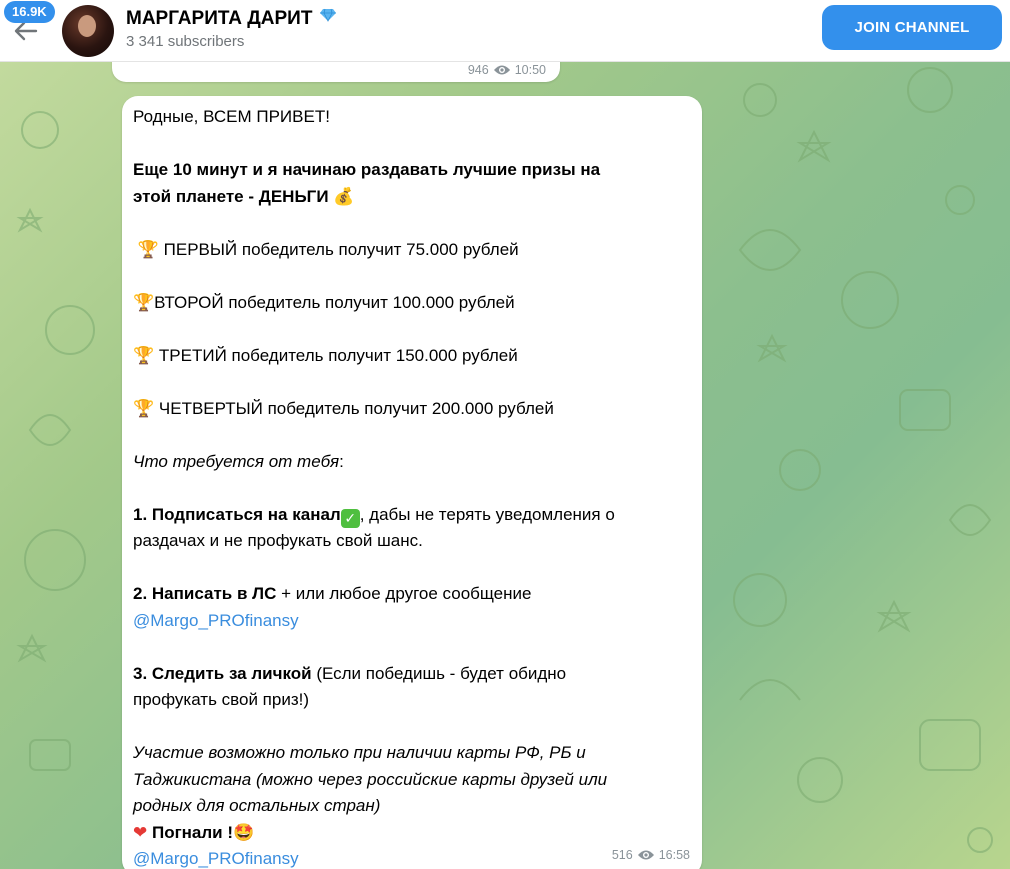 The height and width of the screenshot is (869, 1010). What do you see at coordinates (87, 26) in the screenshot?
I see `avatar-face` at bounding box center [87, 26].